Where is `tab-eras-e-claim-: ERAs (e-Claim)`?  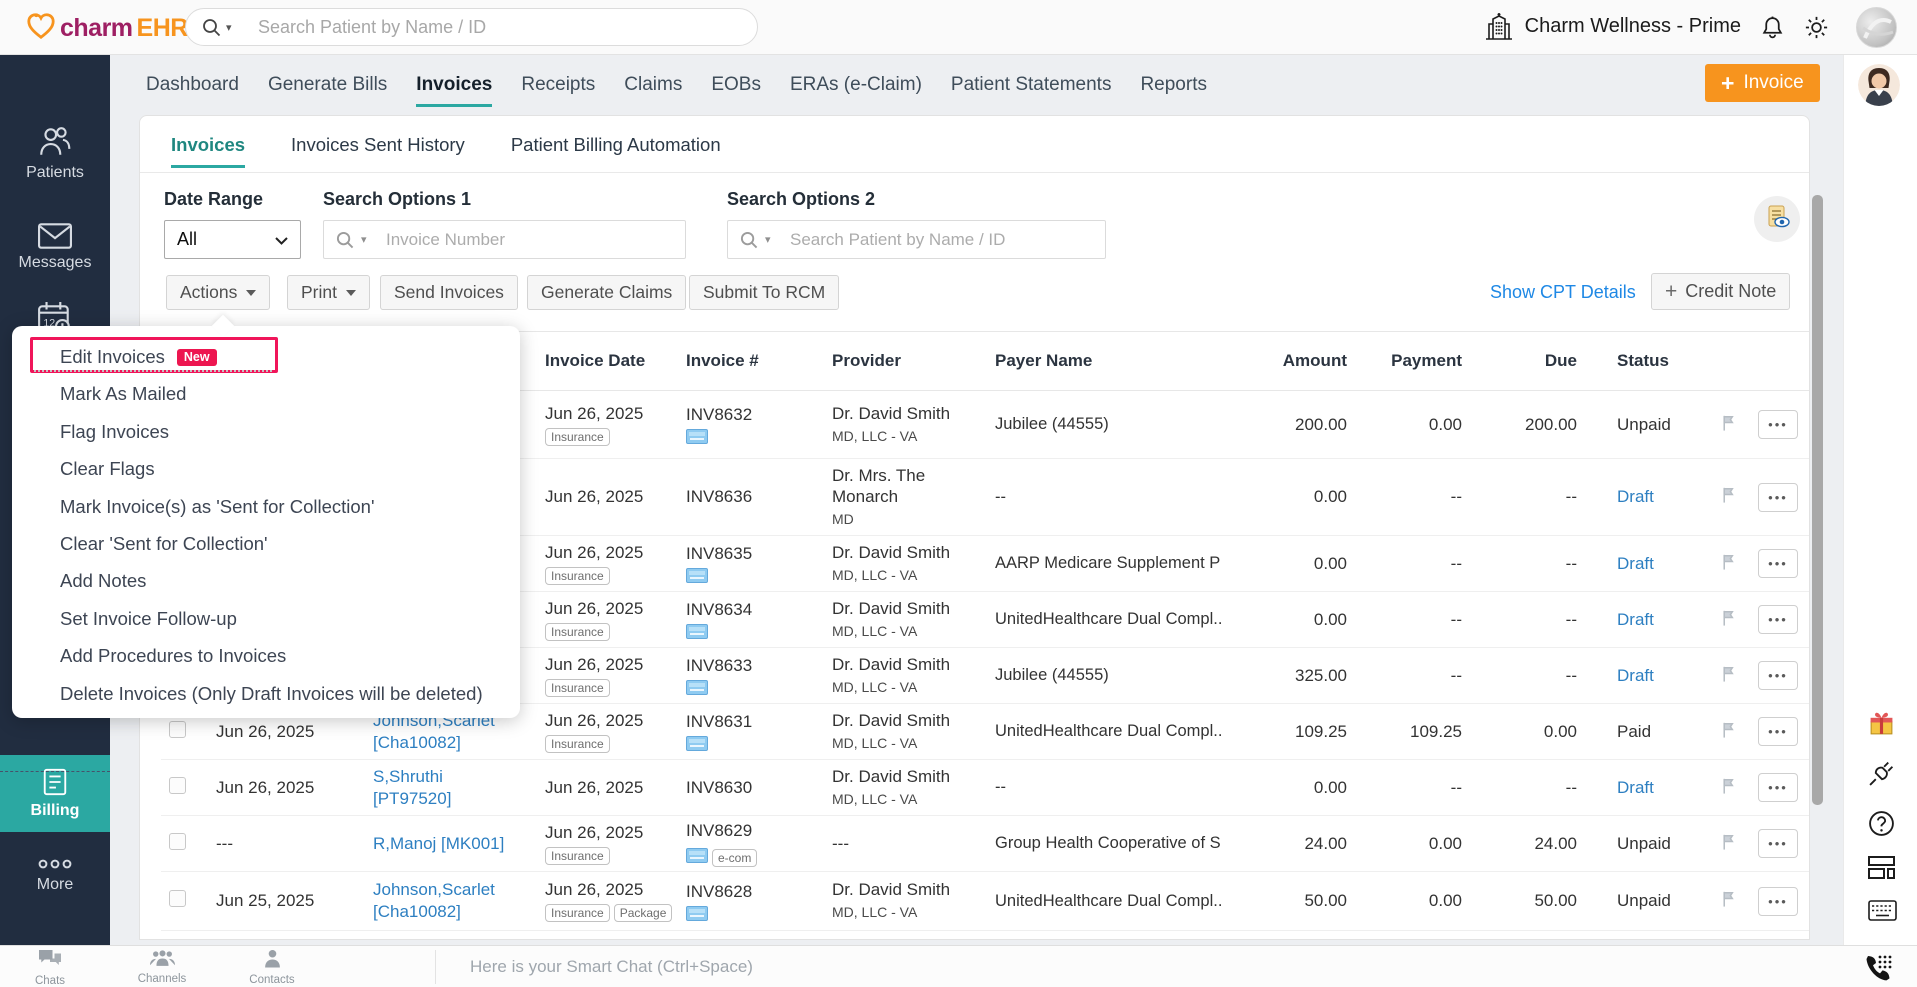 tab-eras-e-claim-: ERAs (e-Claim) is located at coordinates (856, 85).